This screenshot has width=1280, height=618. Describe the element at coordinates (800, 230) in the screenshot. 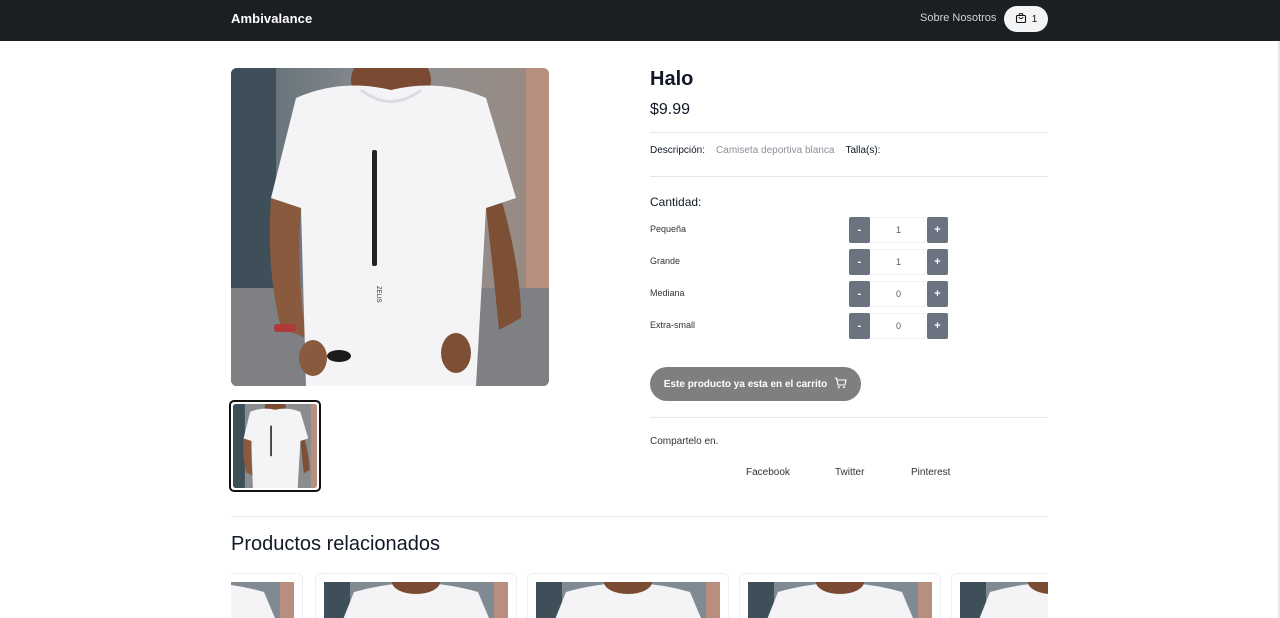

I see `quantity-row-small: Pequeña - 1 +` at that location.